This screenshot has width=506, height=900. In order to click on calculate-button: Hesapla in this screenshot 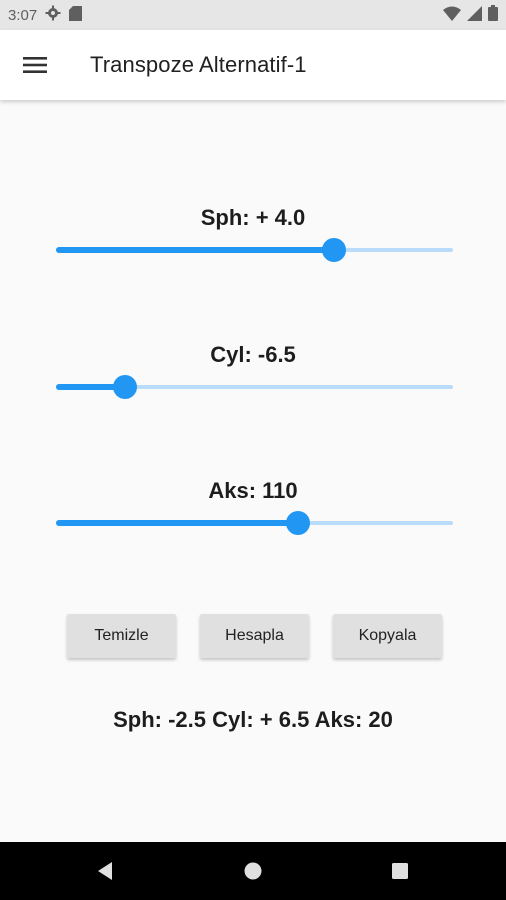, I will do `click(254, 636)`.